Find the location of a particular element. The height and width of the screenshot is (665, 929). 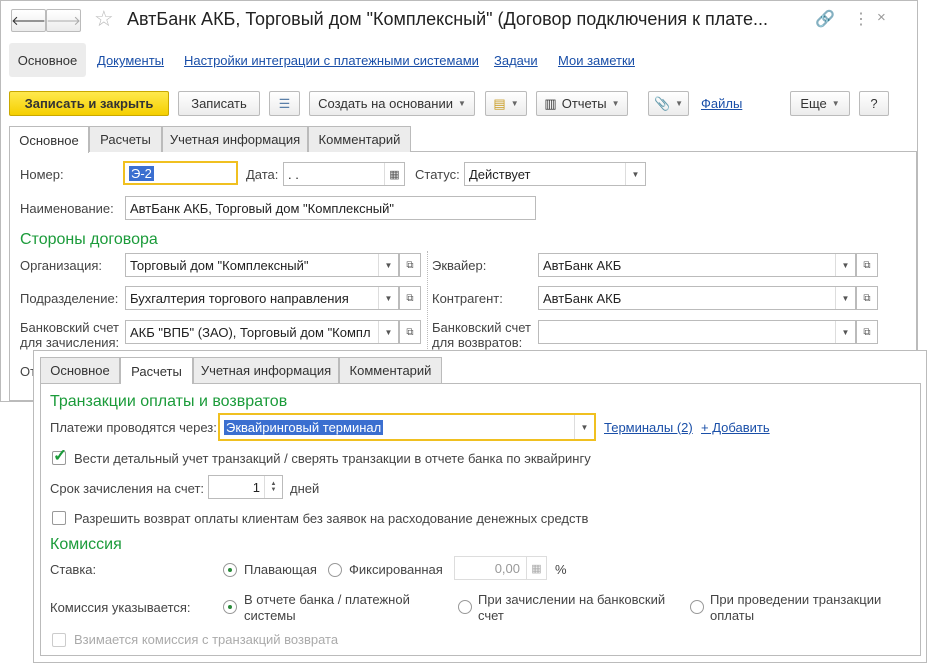

print-button: ▤ ▼ is located at coordinates (506, 103).